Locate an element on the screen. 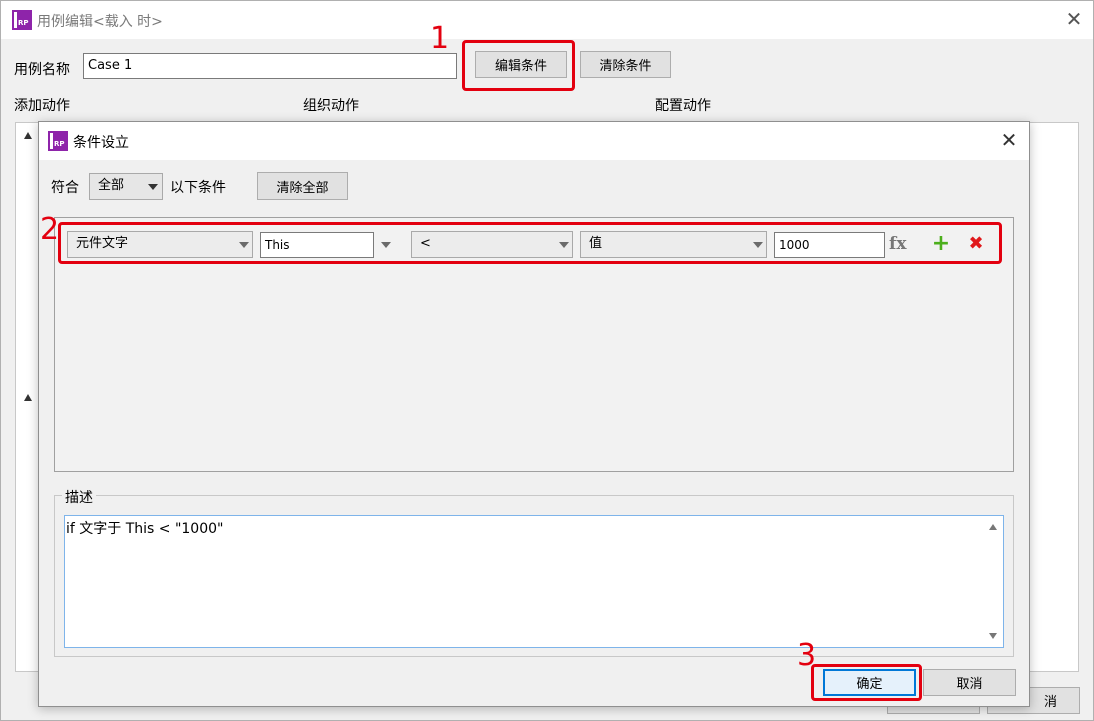 Image resolution: width=1094 pixels, height=721 pixels. clear-condition-button: 清除条件 is located at coordinates (625, 64).